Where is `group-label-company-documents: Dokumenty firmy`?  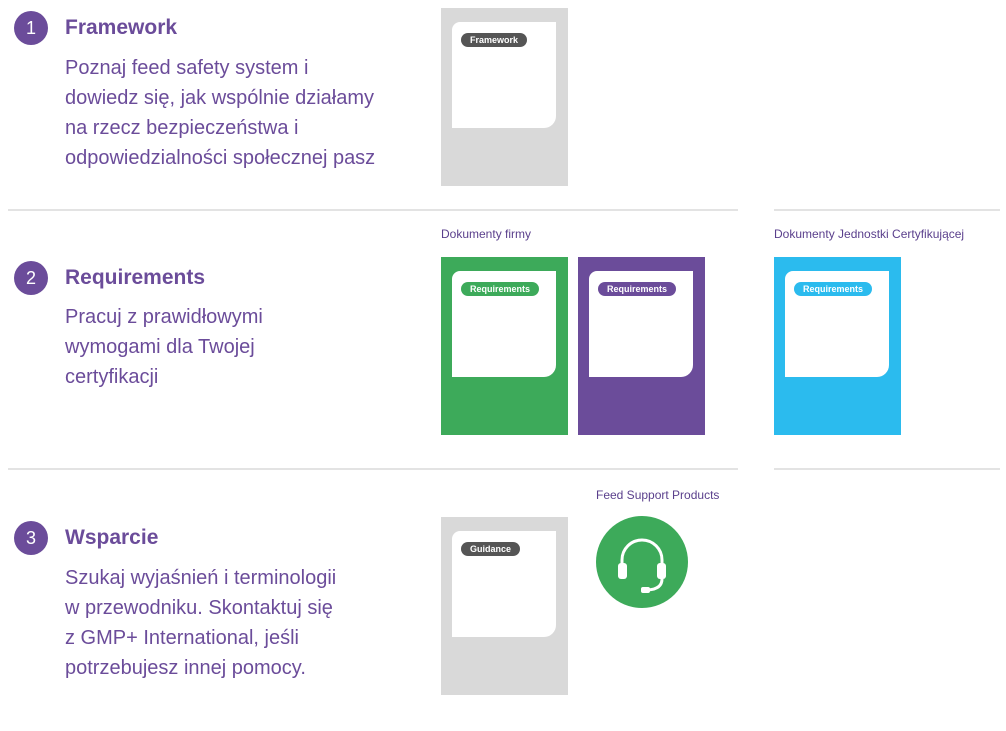
group-label-company-documents: Dokumenty firmy is located at coordinates (486, 234).